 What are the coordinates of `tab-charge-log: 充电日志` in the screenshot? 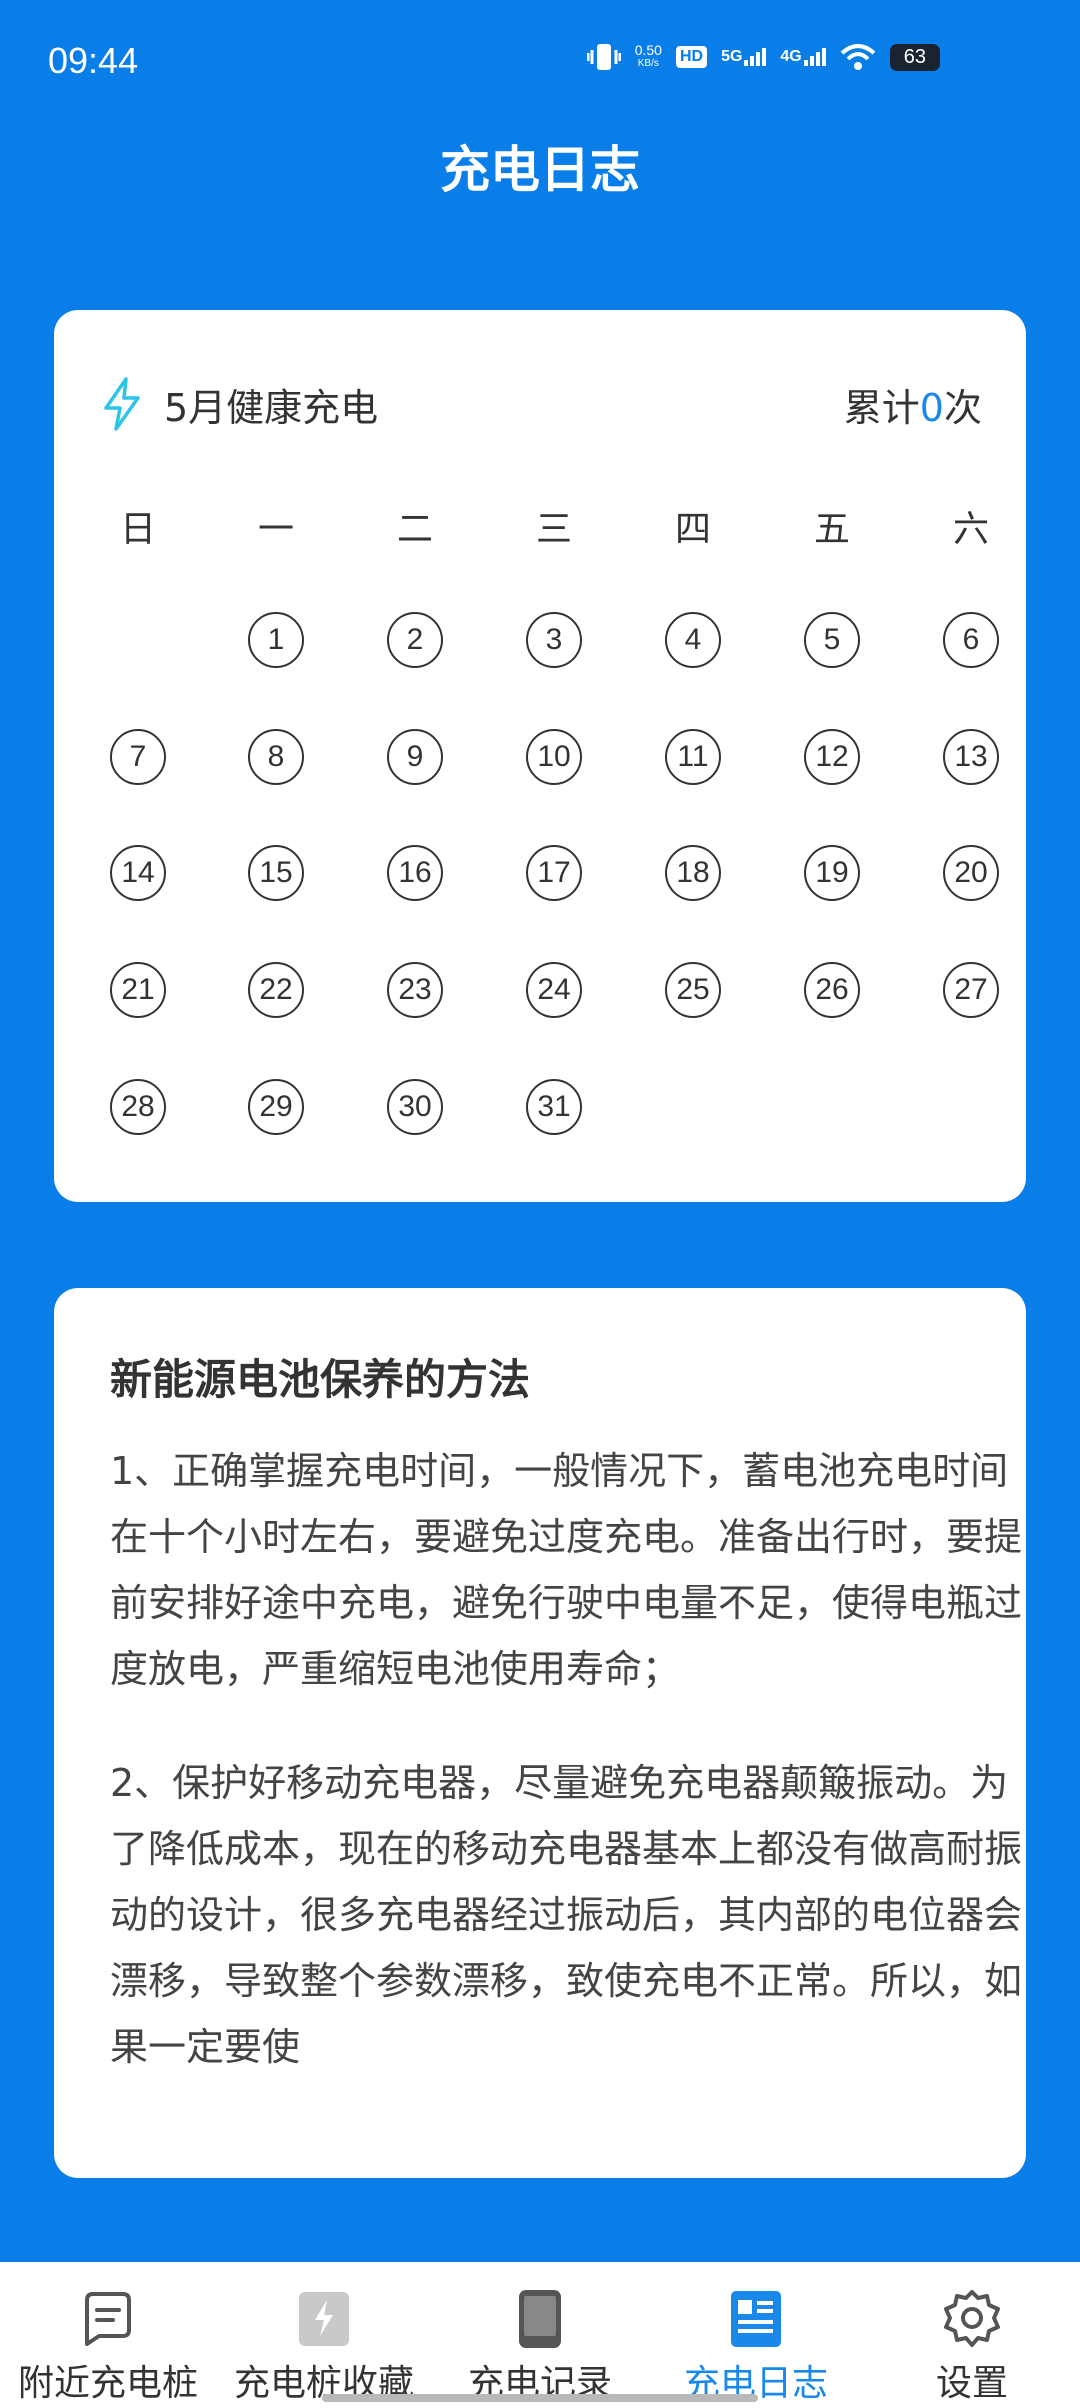 It's located at (756, 2335).